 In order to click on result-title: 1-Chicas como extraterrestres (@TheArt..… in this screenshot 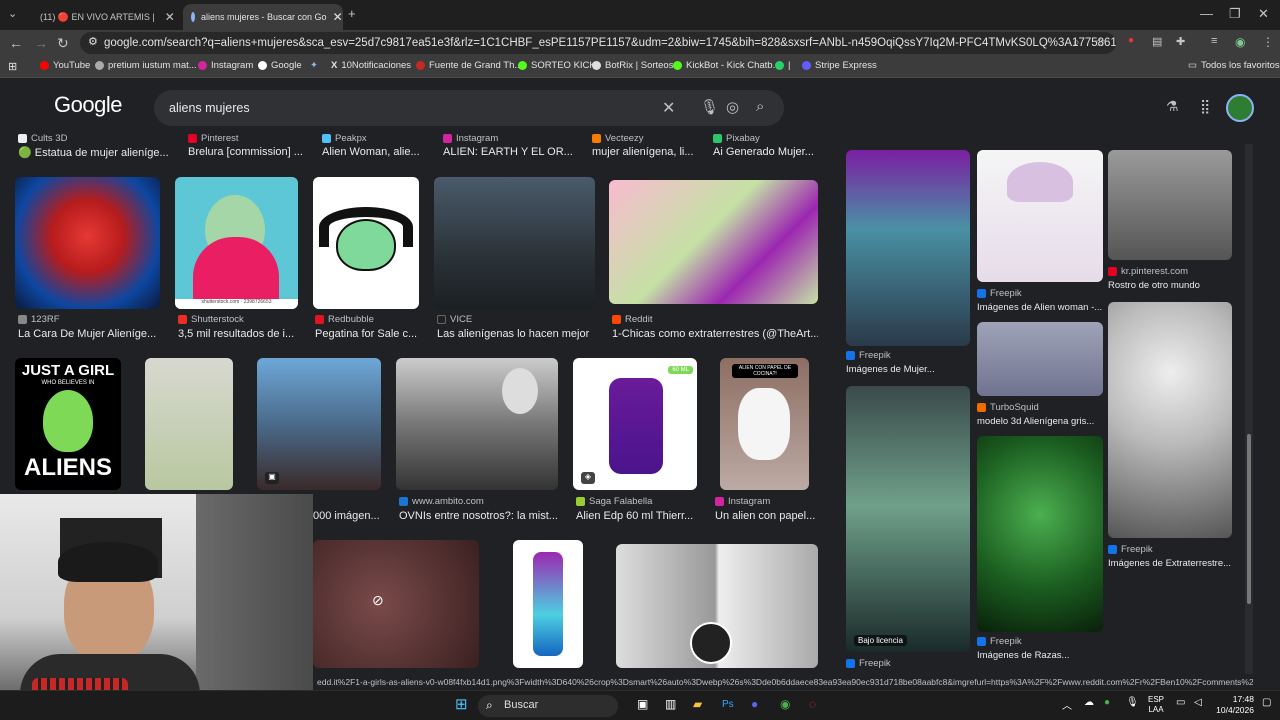, I will do `click(715, 334)`.